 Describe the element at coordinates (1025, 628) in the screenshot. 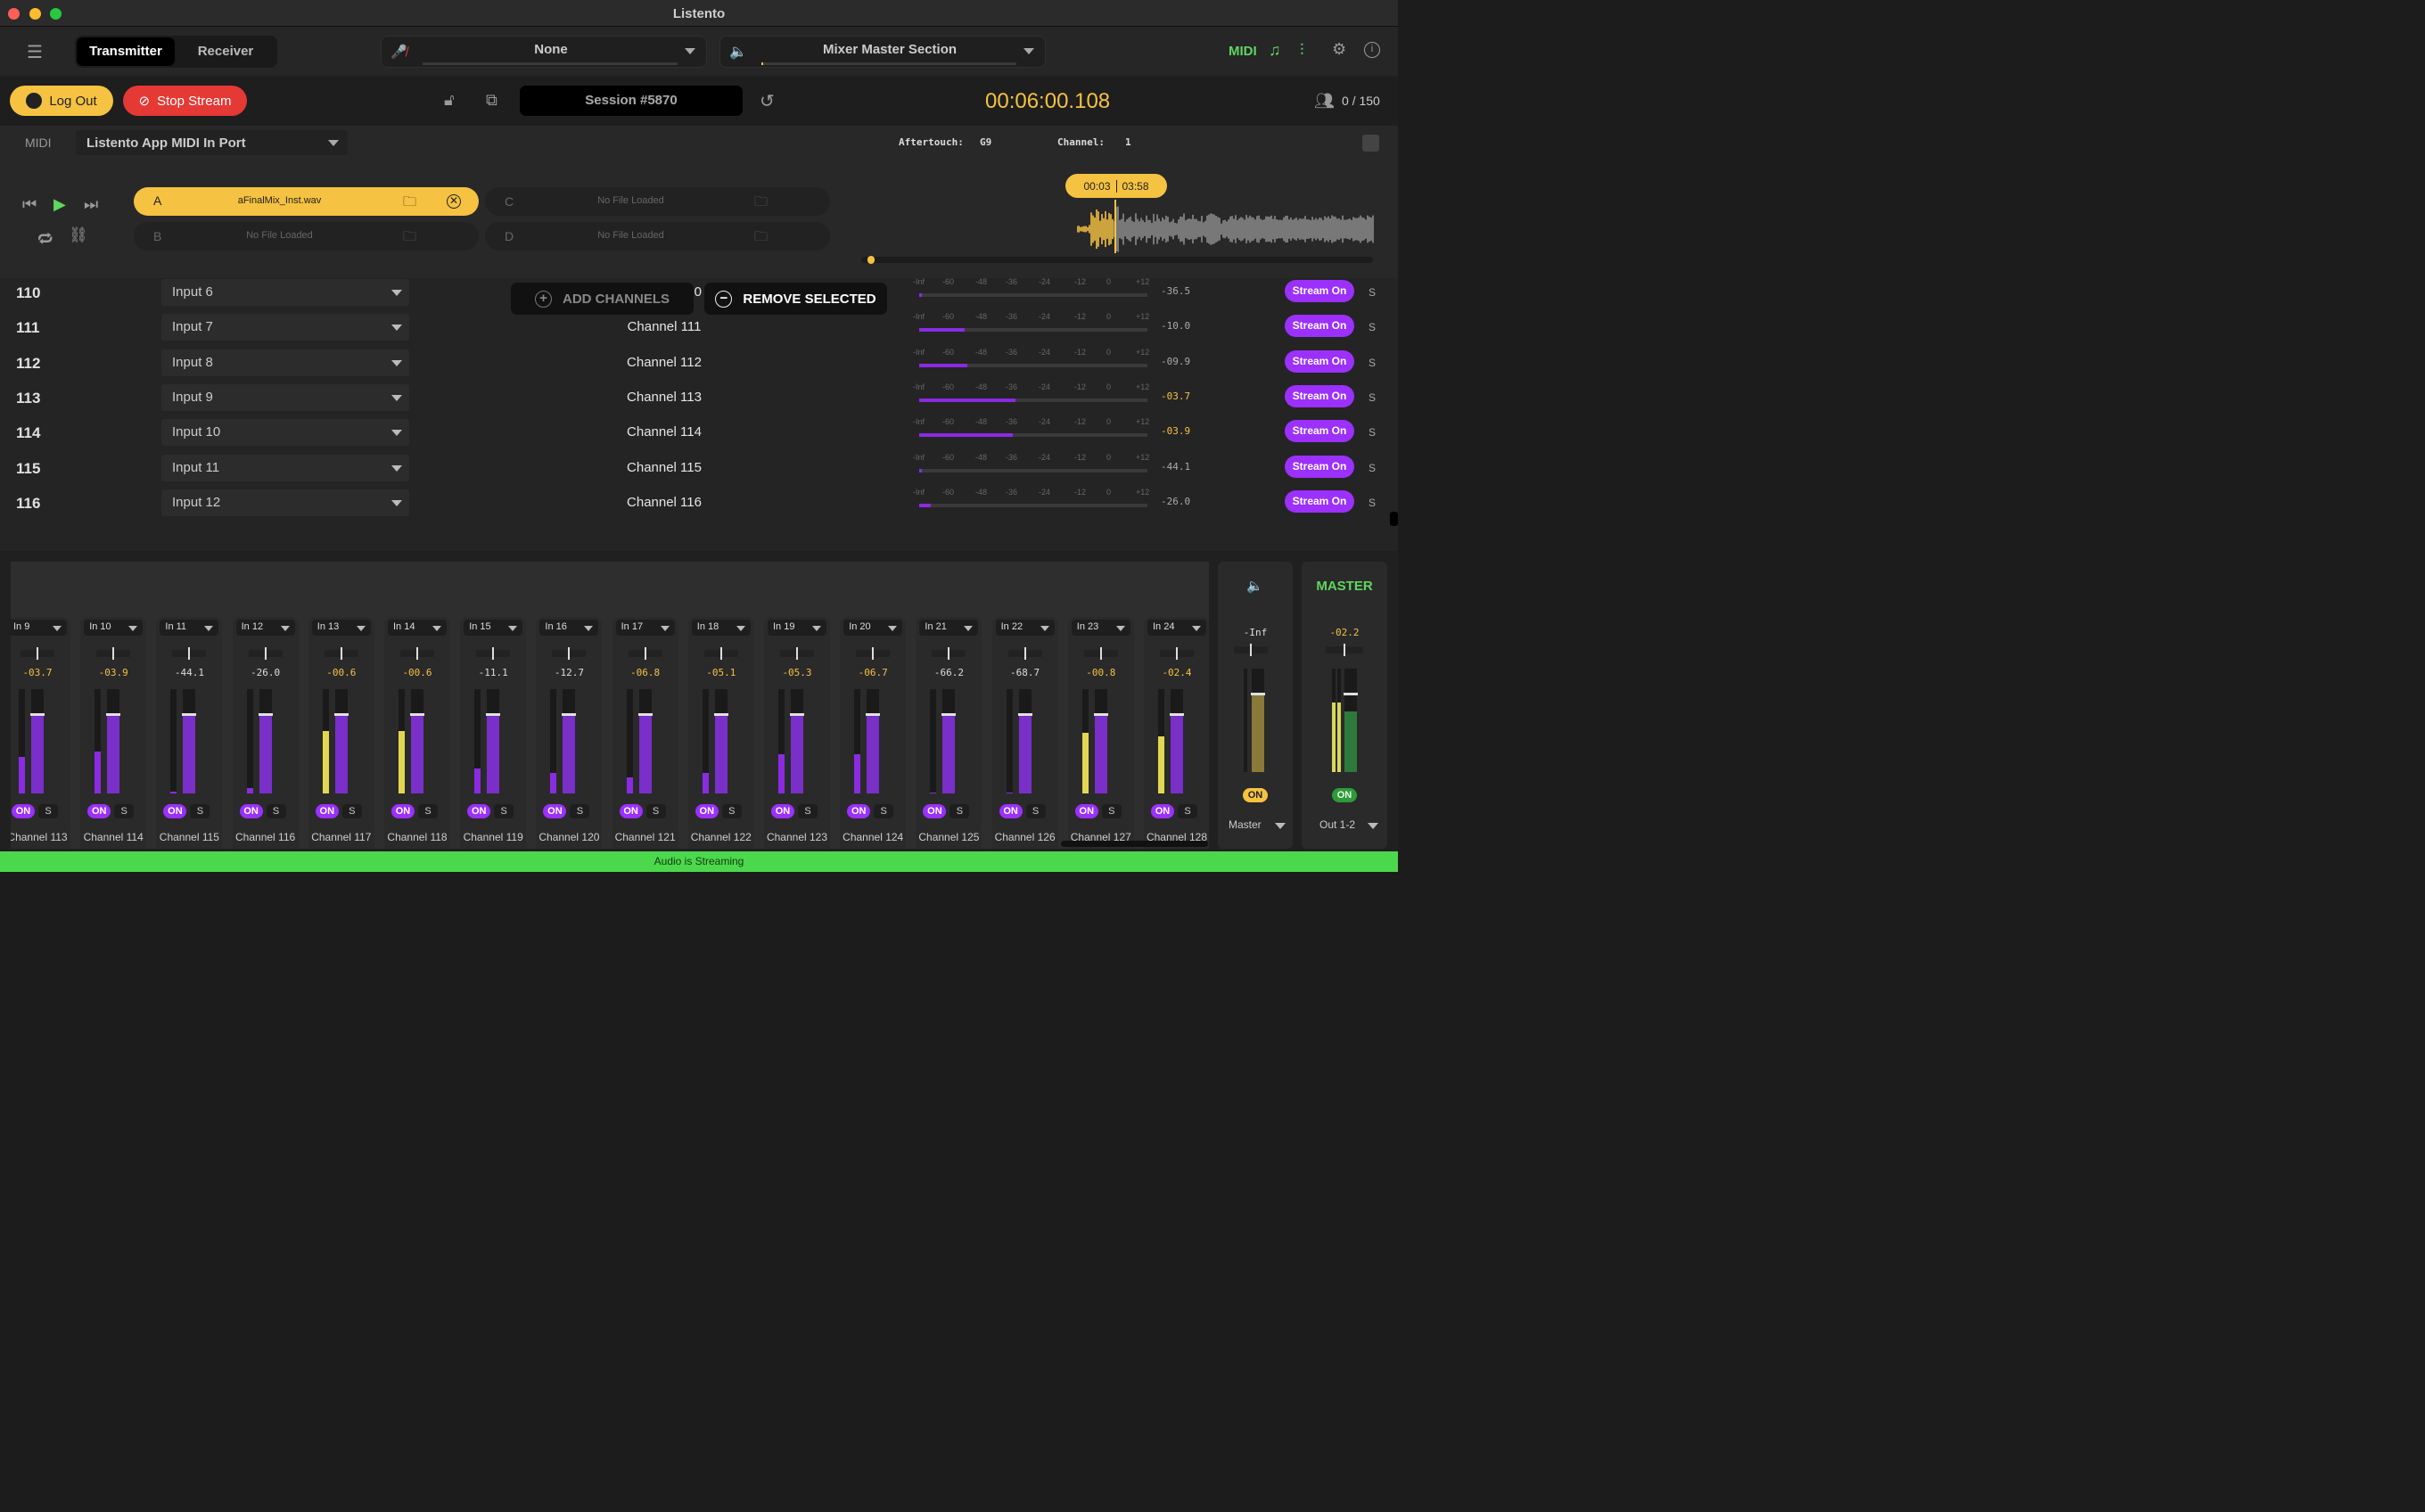

I see `strip-input-select: In 22` at that location.